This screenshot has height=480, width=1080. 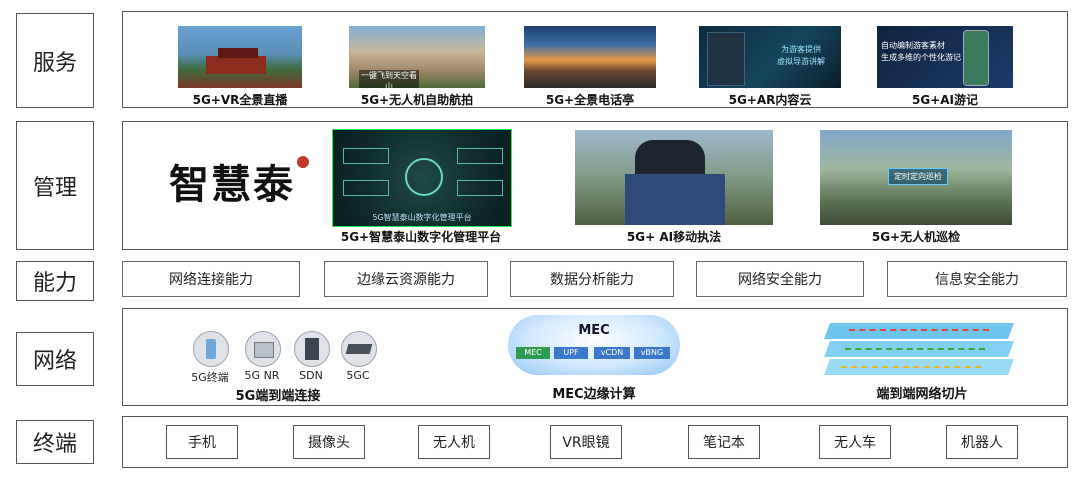 What do you see at coordinates (977, 279) in the screenshot?
I see `capability-information-security: 信息安全能力` at bounding box center [977, 279].